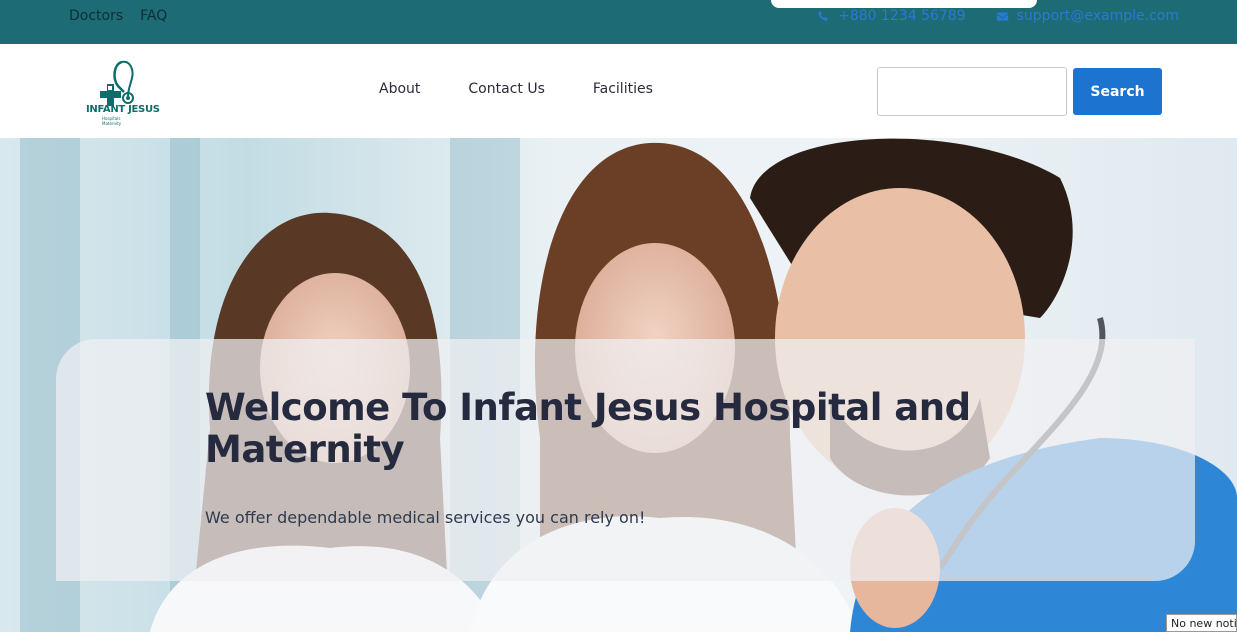  I want to click on top-contact: +880 1234 56789 support@example.com, so click(998, 16).